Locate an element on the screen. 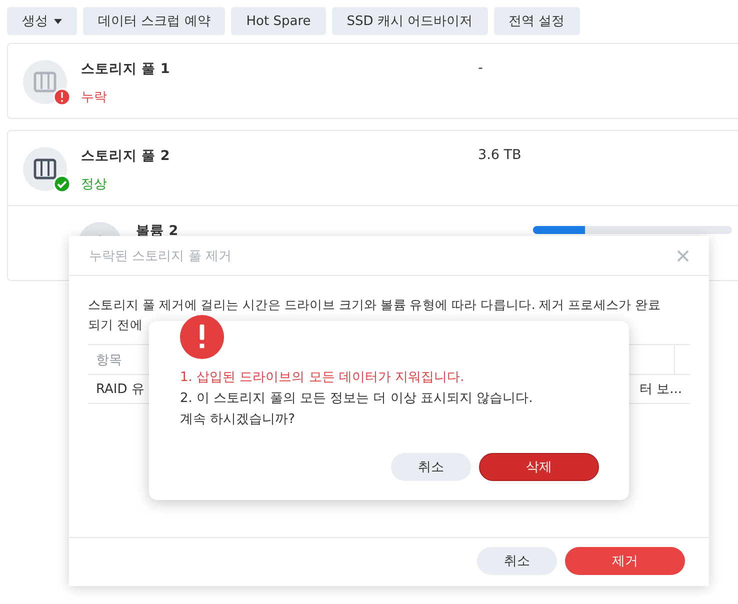  dialog-message: 스토리지 풀 제거에 걸리는 시간은 드라이브 크기와 볼륨 유형에 따라 다릅니다. 제거 프로세스가 완료 is located at coordinates (374, 305).